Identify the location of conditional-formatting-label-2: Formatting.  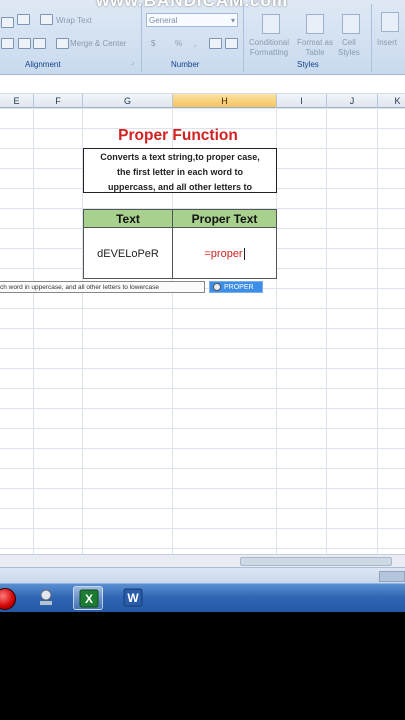
(269, 52).